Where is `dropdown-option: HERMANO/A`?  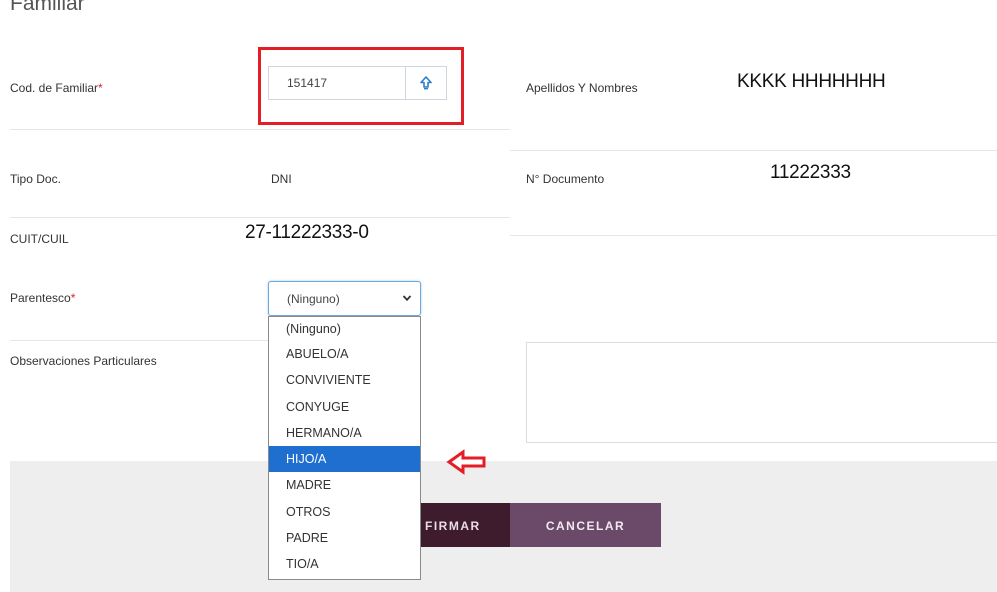
dropdown-option: HERMANO/A is located at coordinates (344, 433).